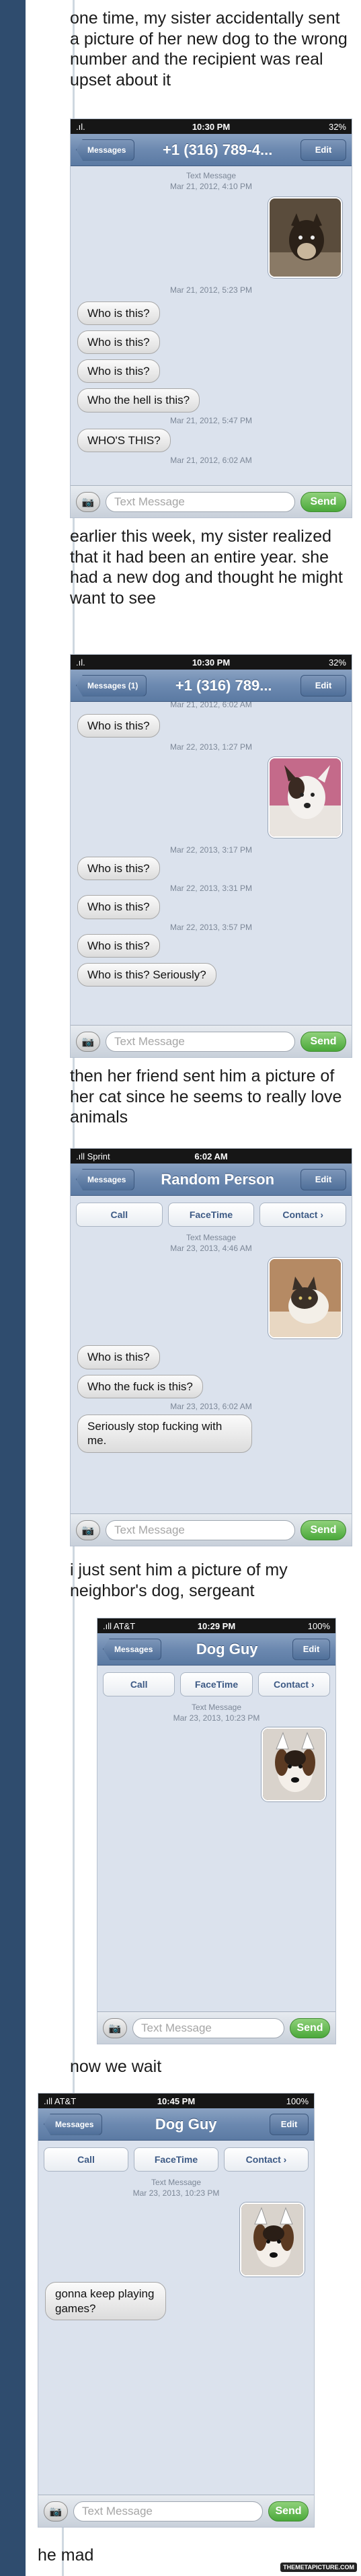  What do you see at coordinates (211, 181) in the screenshot?
I see `timestamp: Text Message Mar 21, 2012, 4:10 PM` at bounding box center [211, 181].